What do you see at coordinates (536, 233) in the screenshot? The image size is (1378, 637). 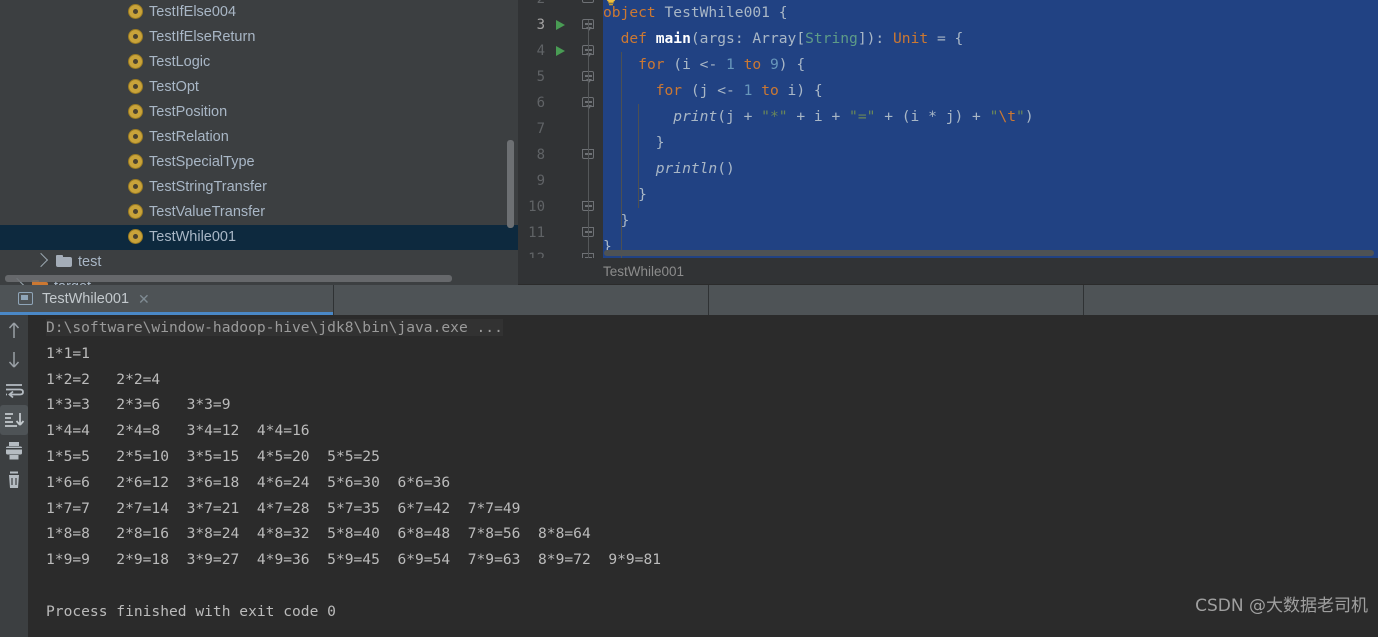 I see `line-number: 11` at bounding box center [536, 233].